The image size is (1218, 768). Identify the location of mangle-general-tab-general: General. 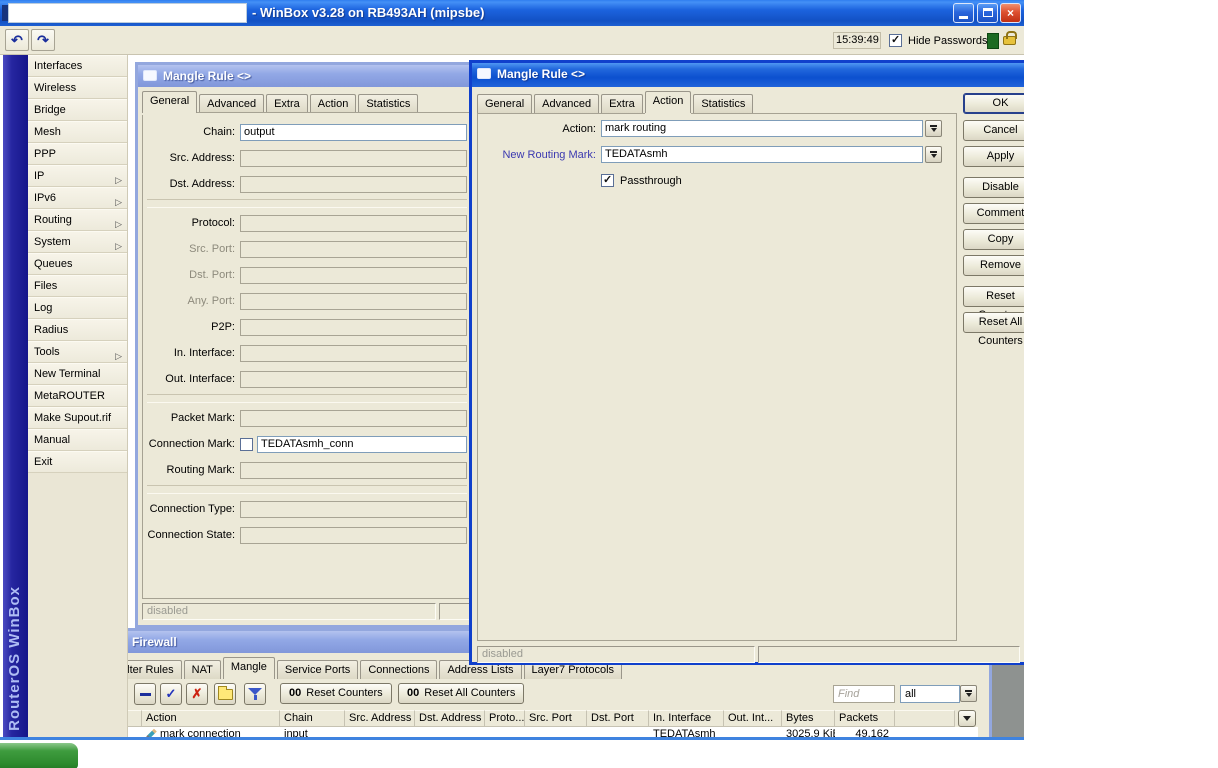
(170, 102).